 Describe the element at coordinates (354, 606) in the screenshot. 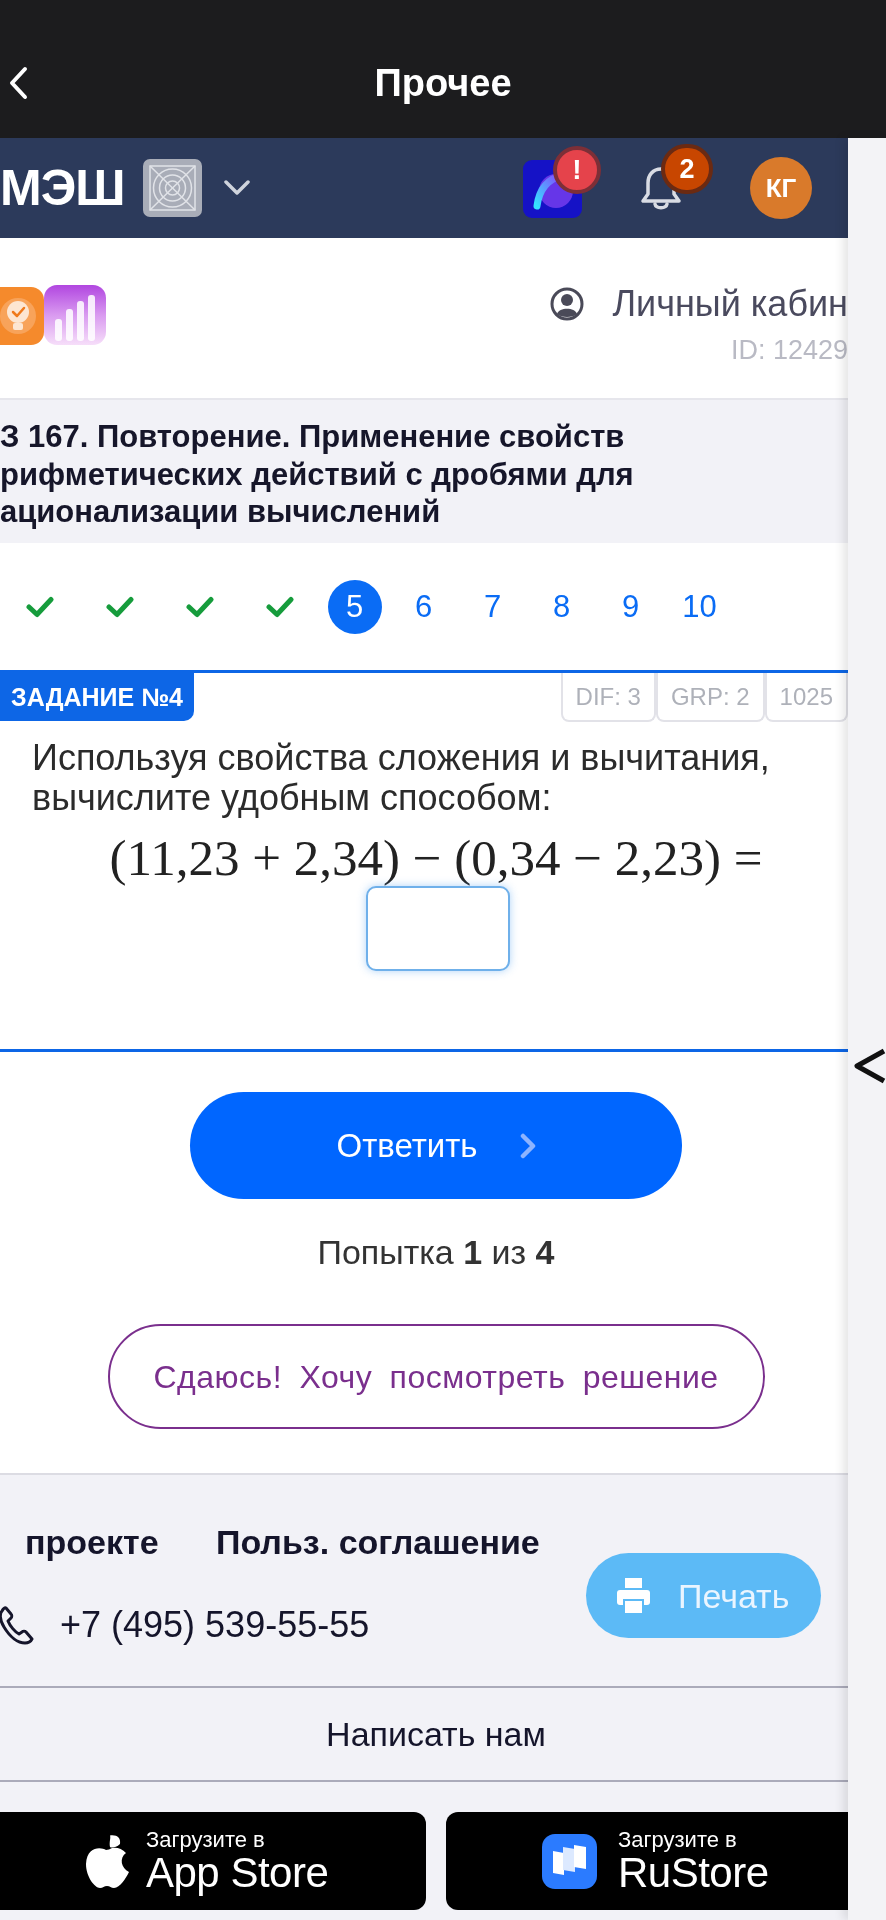

I see `step-button: 5` at that location.